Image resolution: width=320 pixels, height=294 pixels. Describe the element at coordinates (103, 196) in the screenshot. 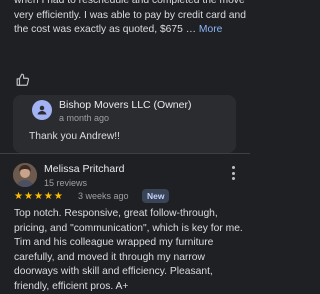

I see `review-time: 3 weeks ago` at that location.